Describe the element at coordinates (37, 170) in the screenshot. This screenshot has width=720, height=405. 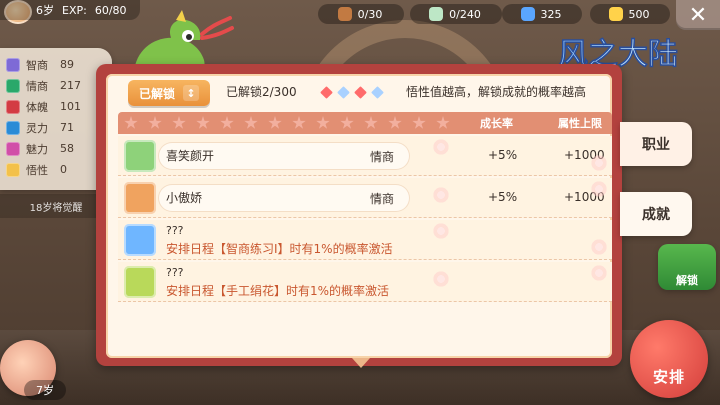
I see `stat-label: 悟性` at that location.